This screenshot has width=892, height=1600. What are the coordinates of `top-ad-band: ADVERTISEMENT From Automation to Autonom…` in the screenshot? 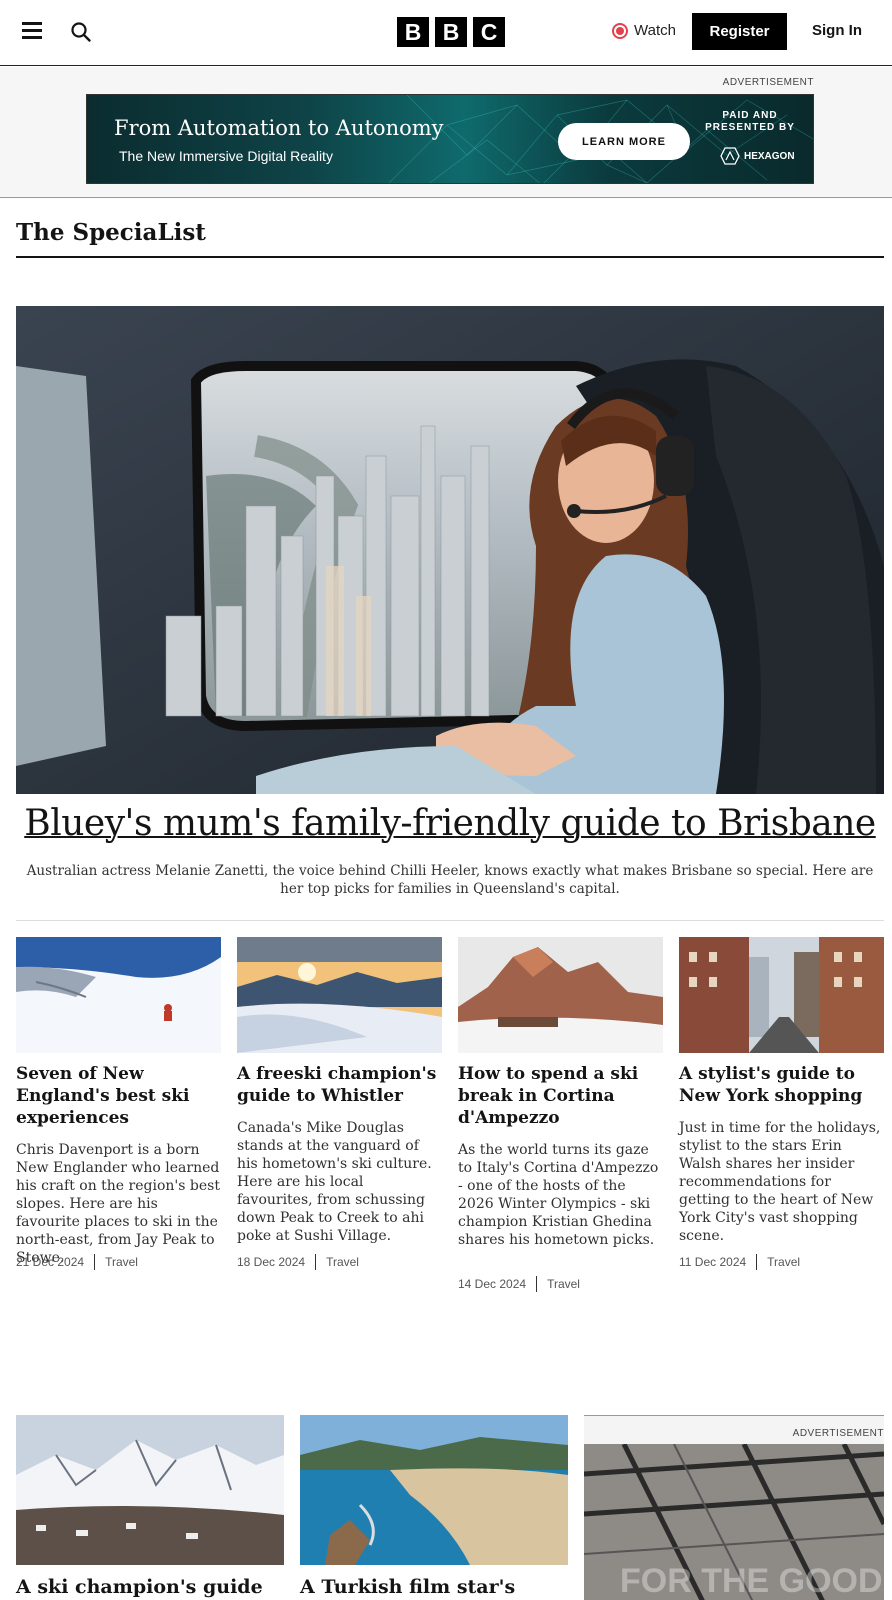 It's located at (446, 132).